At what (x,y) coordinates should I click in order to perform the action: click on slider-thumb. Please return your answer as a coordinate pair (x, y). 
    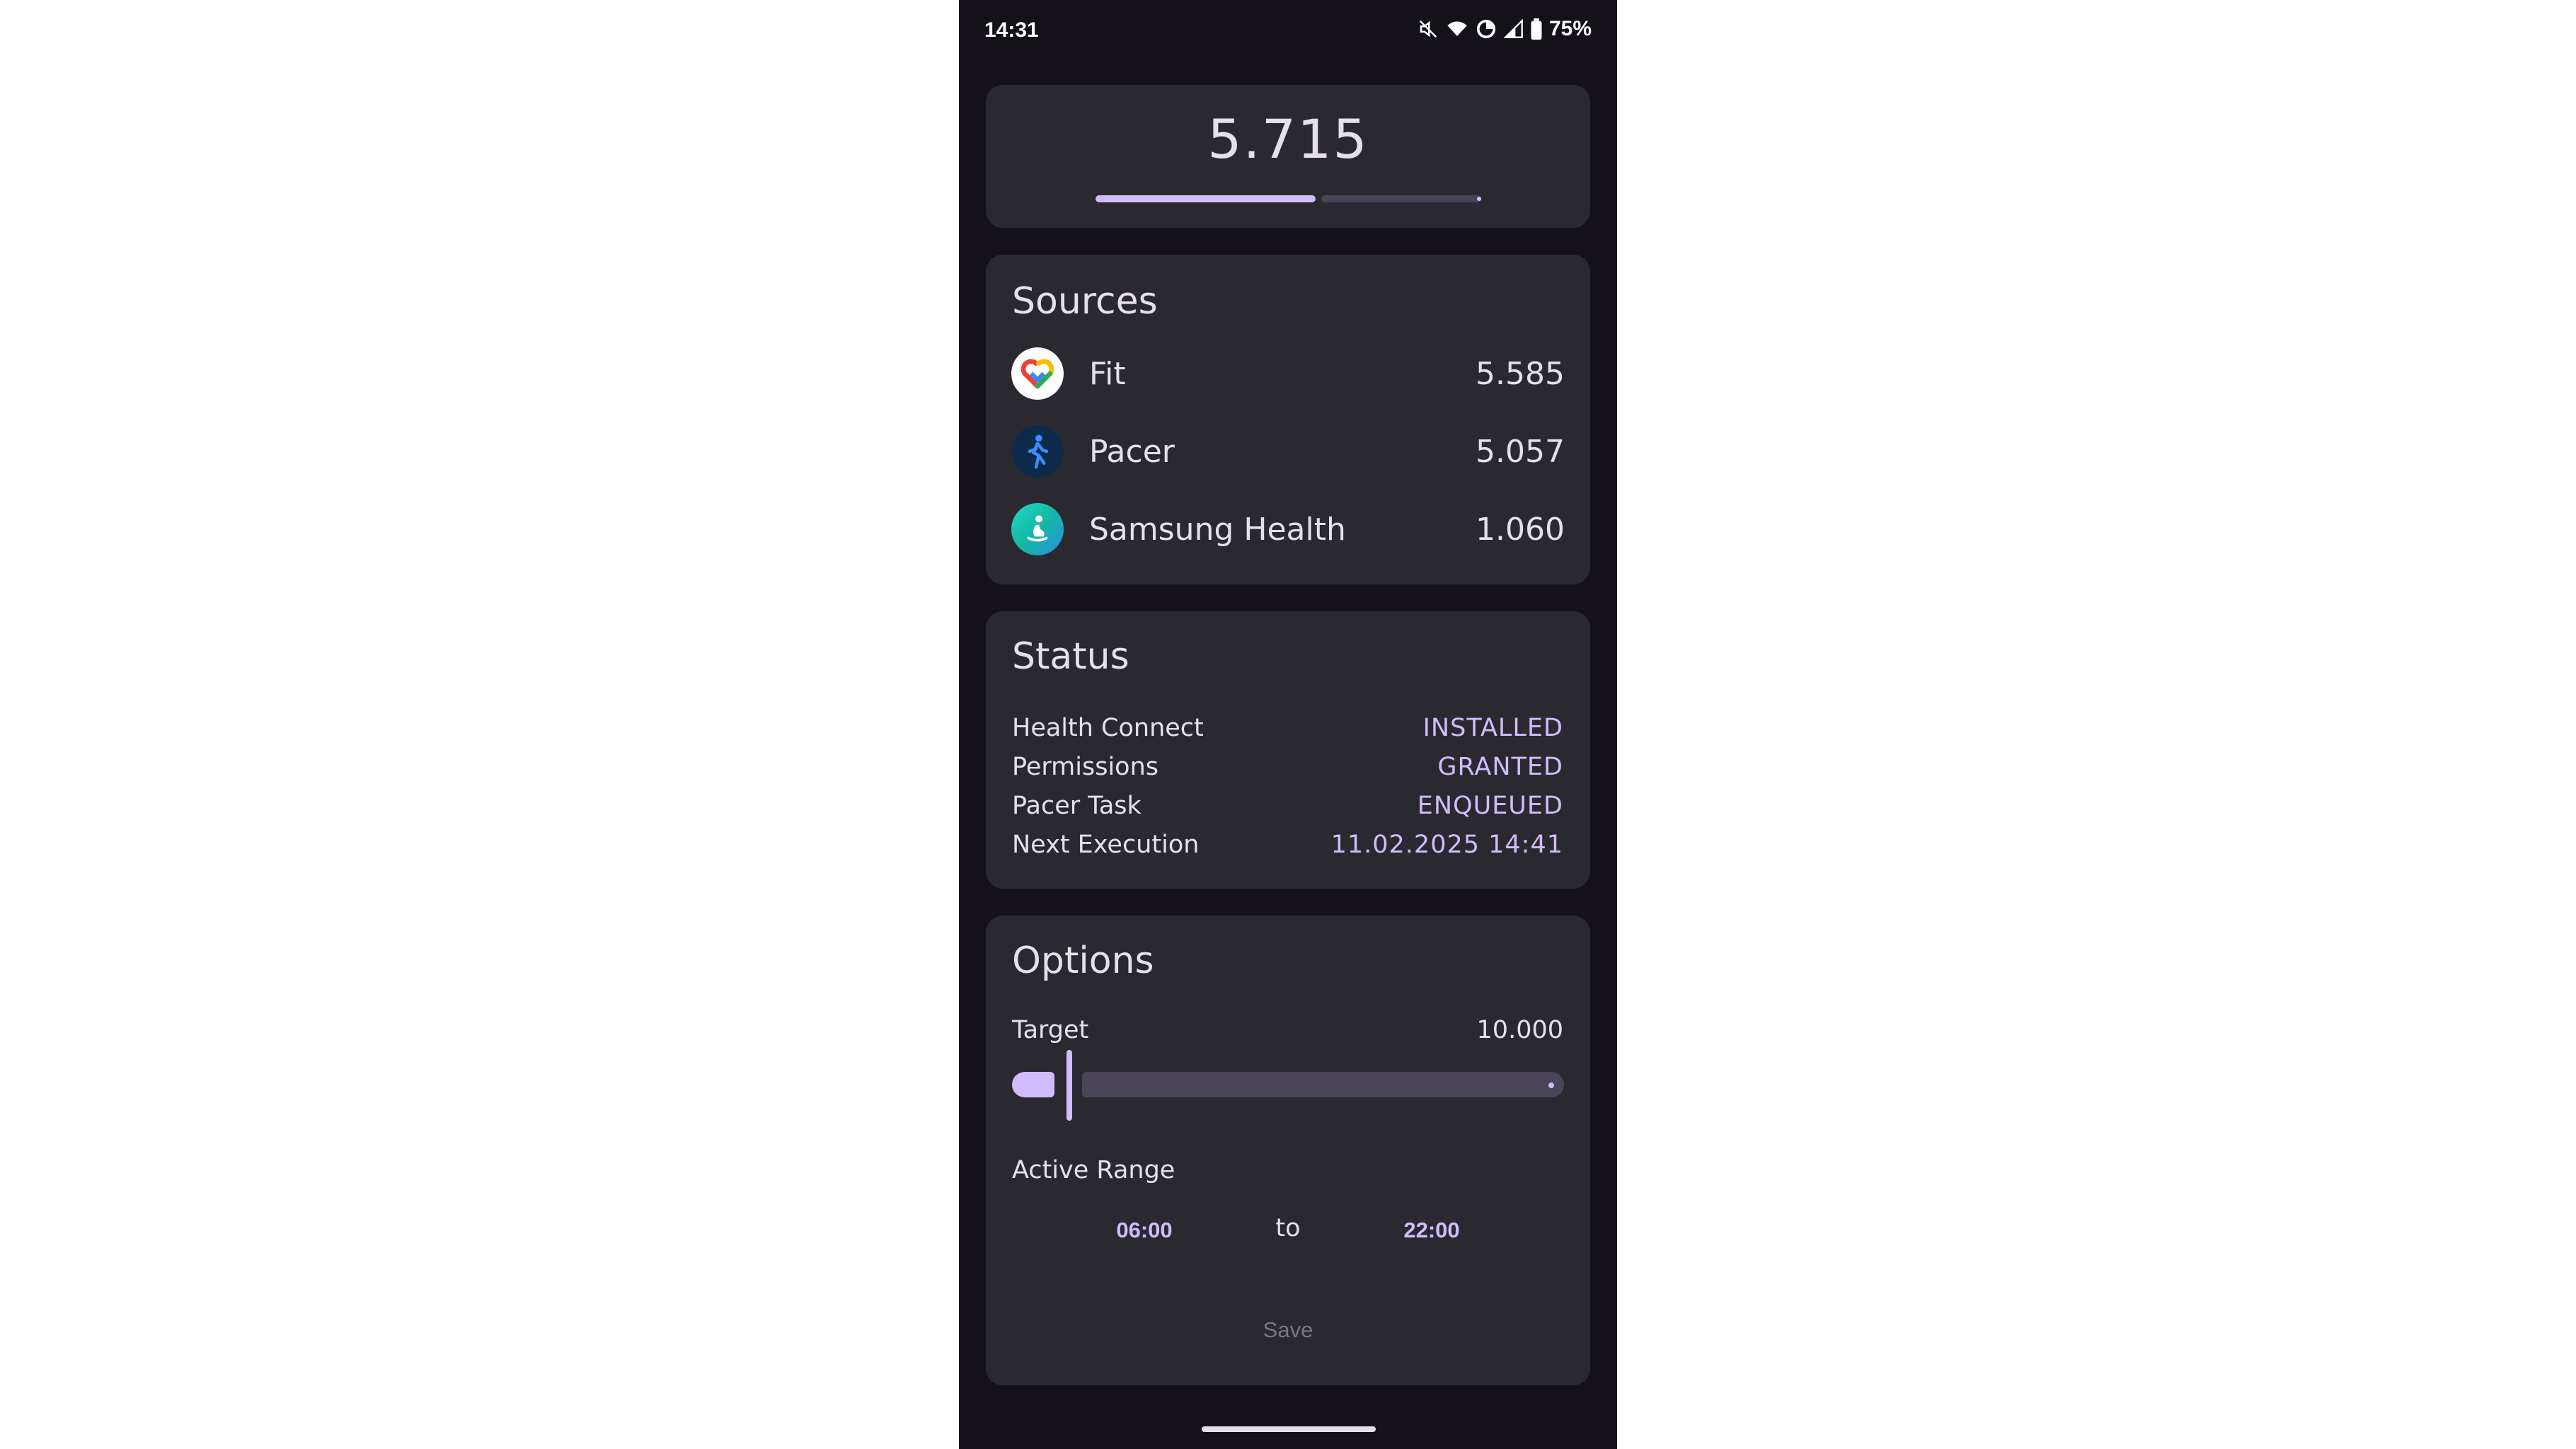
    Looking at the image, I should click on (1069, 1085).